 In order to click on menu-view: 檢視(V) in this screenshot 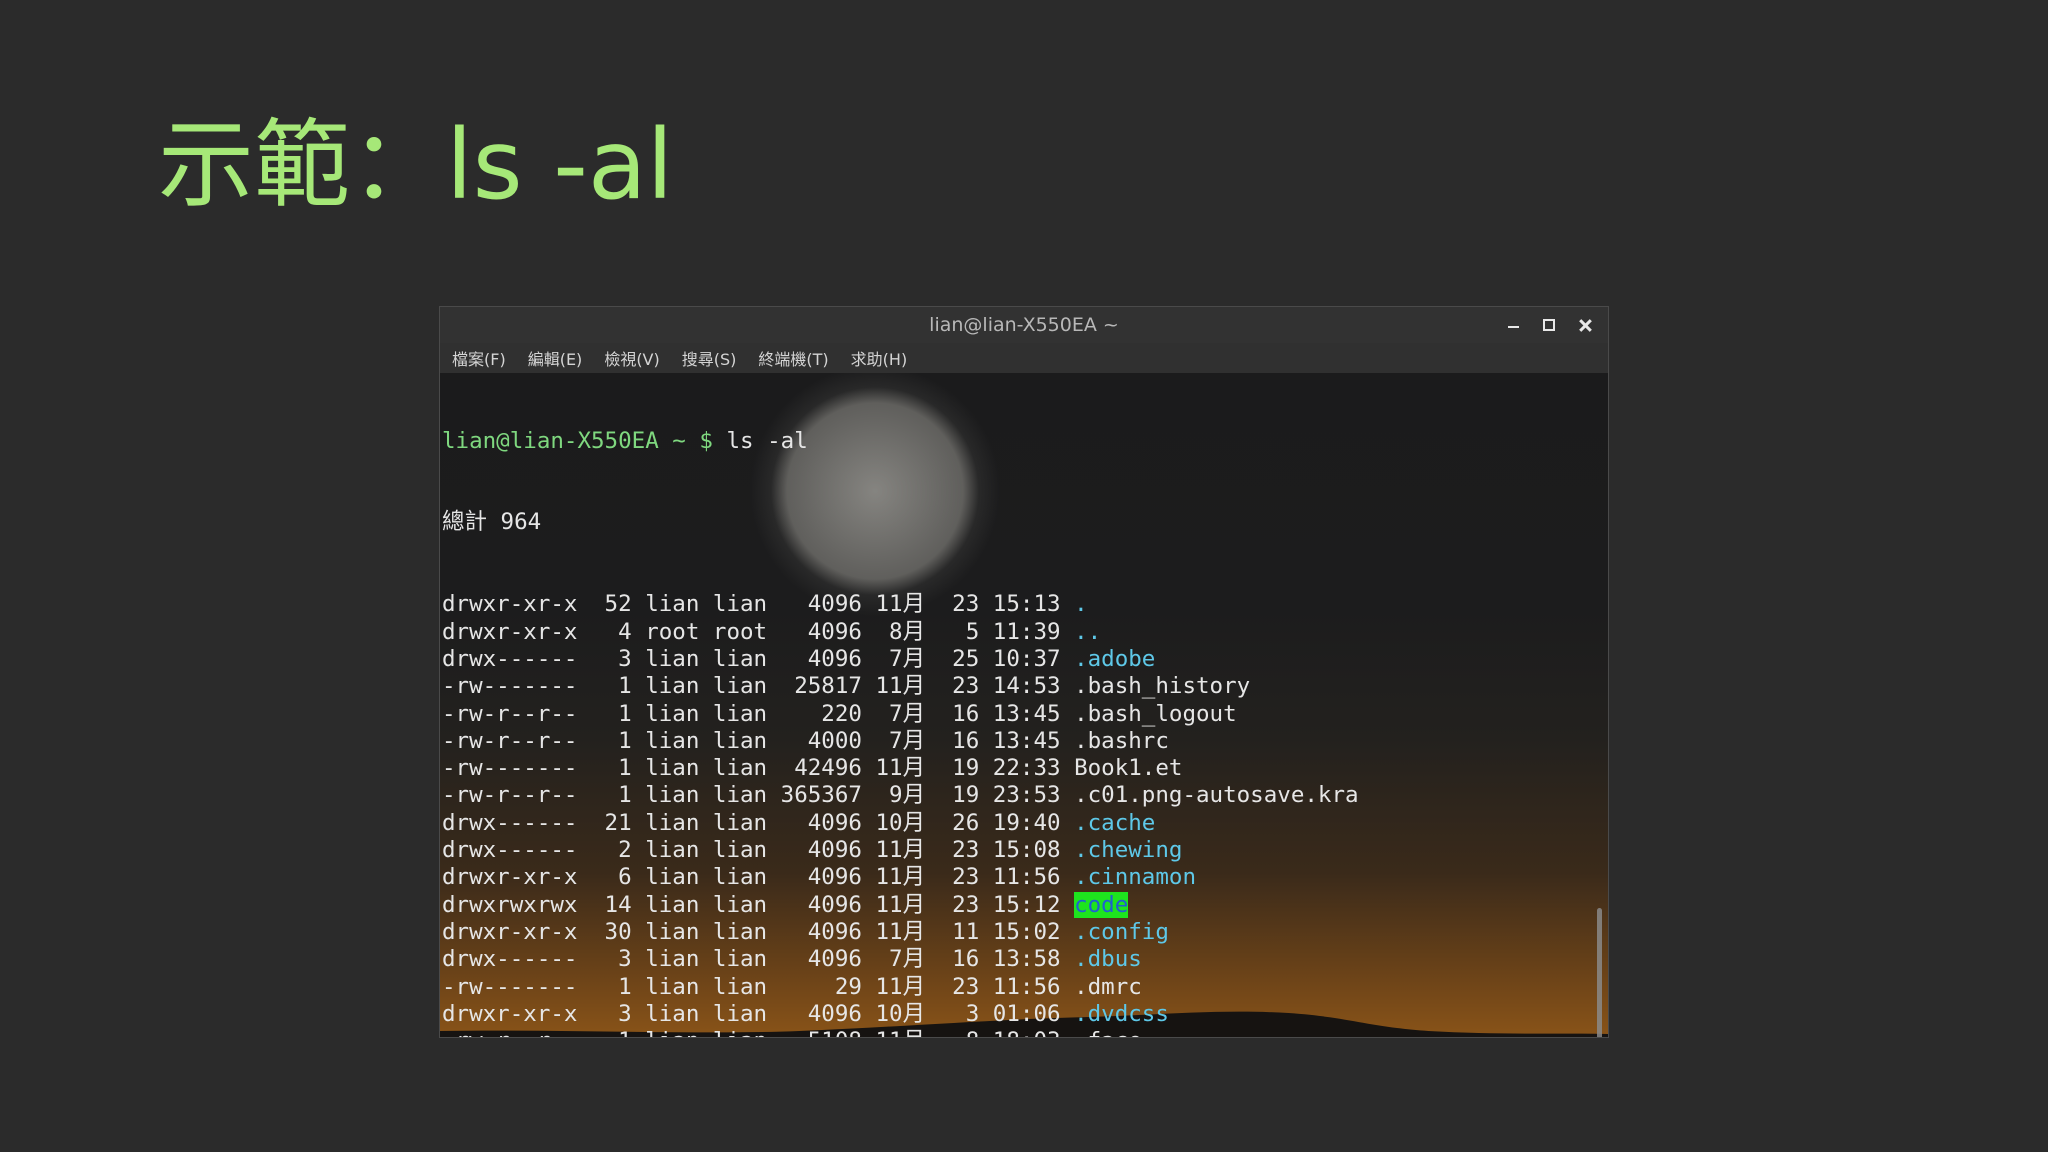, I will do `click(631, 358)`.